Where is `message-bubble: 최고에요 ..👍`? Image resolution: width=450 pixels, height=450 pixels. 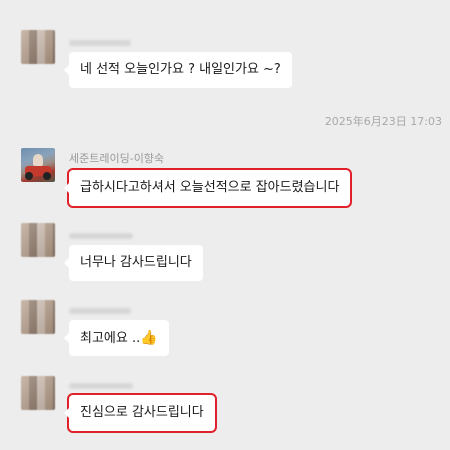 message-bubble: 최고에요 ..👍 is located at coordinates (116, 338).